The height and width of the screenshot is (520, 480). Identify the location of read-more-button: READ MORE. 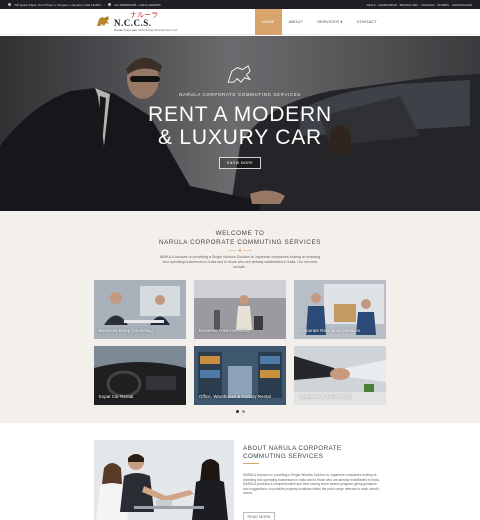
(259, 516).